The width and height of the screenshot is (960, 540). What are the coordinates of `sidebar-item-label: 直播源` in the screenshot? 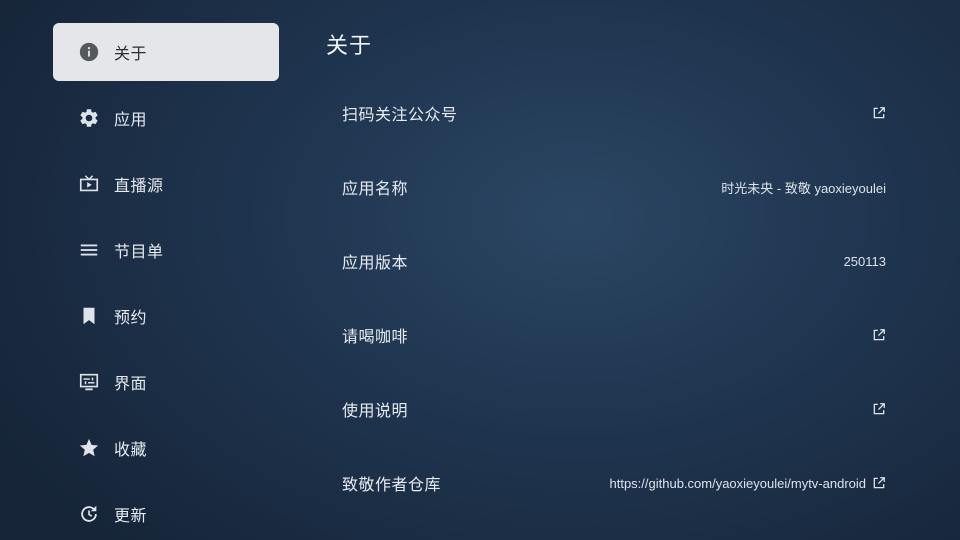 It's located at (139, 185).